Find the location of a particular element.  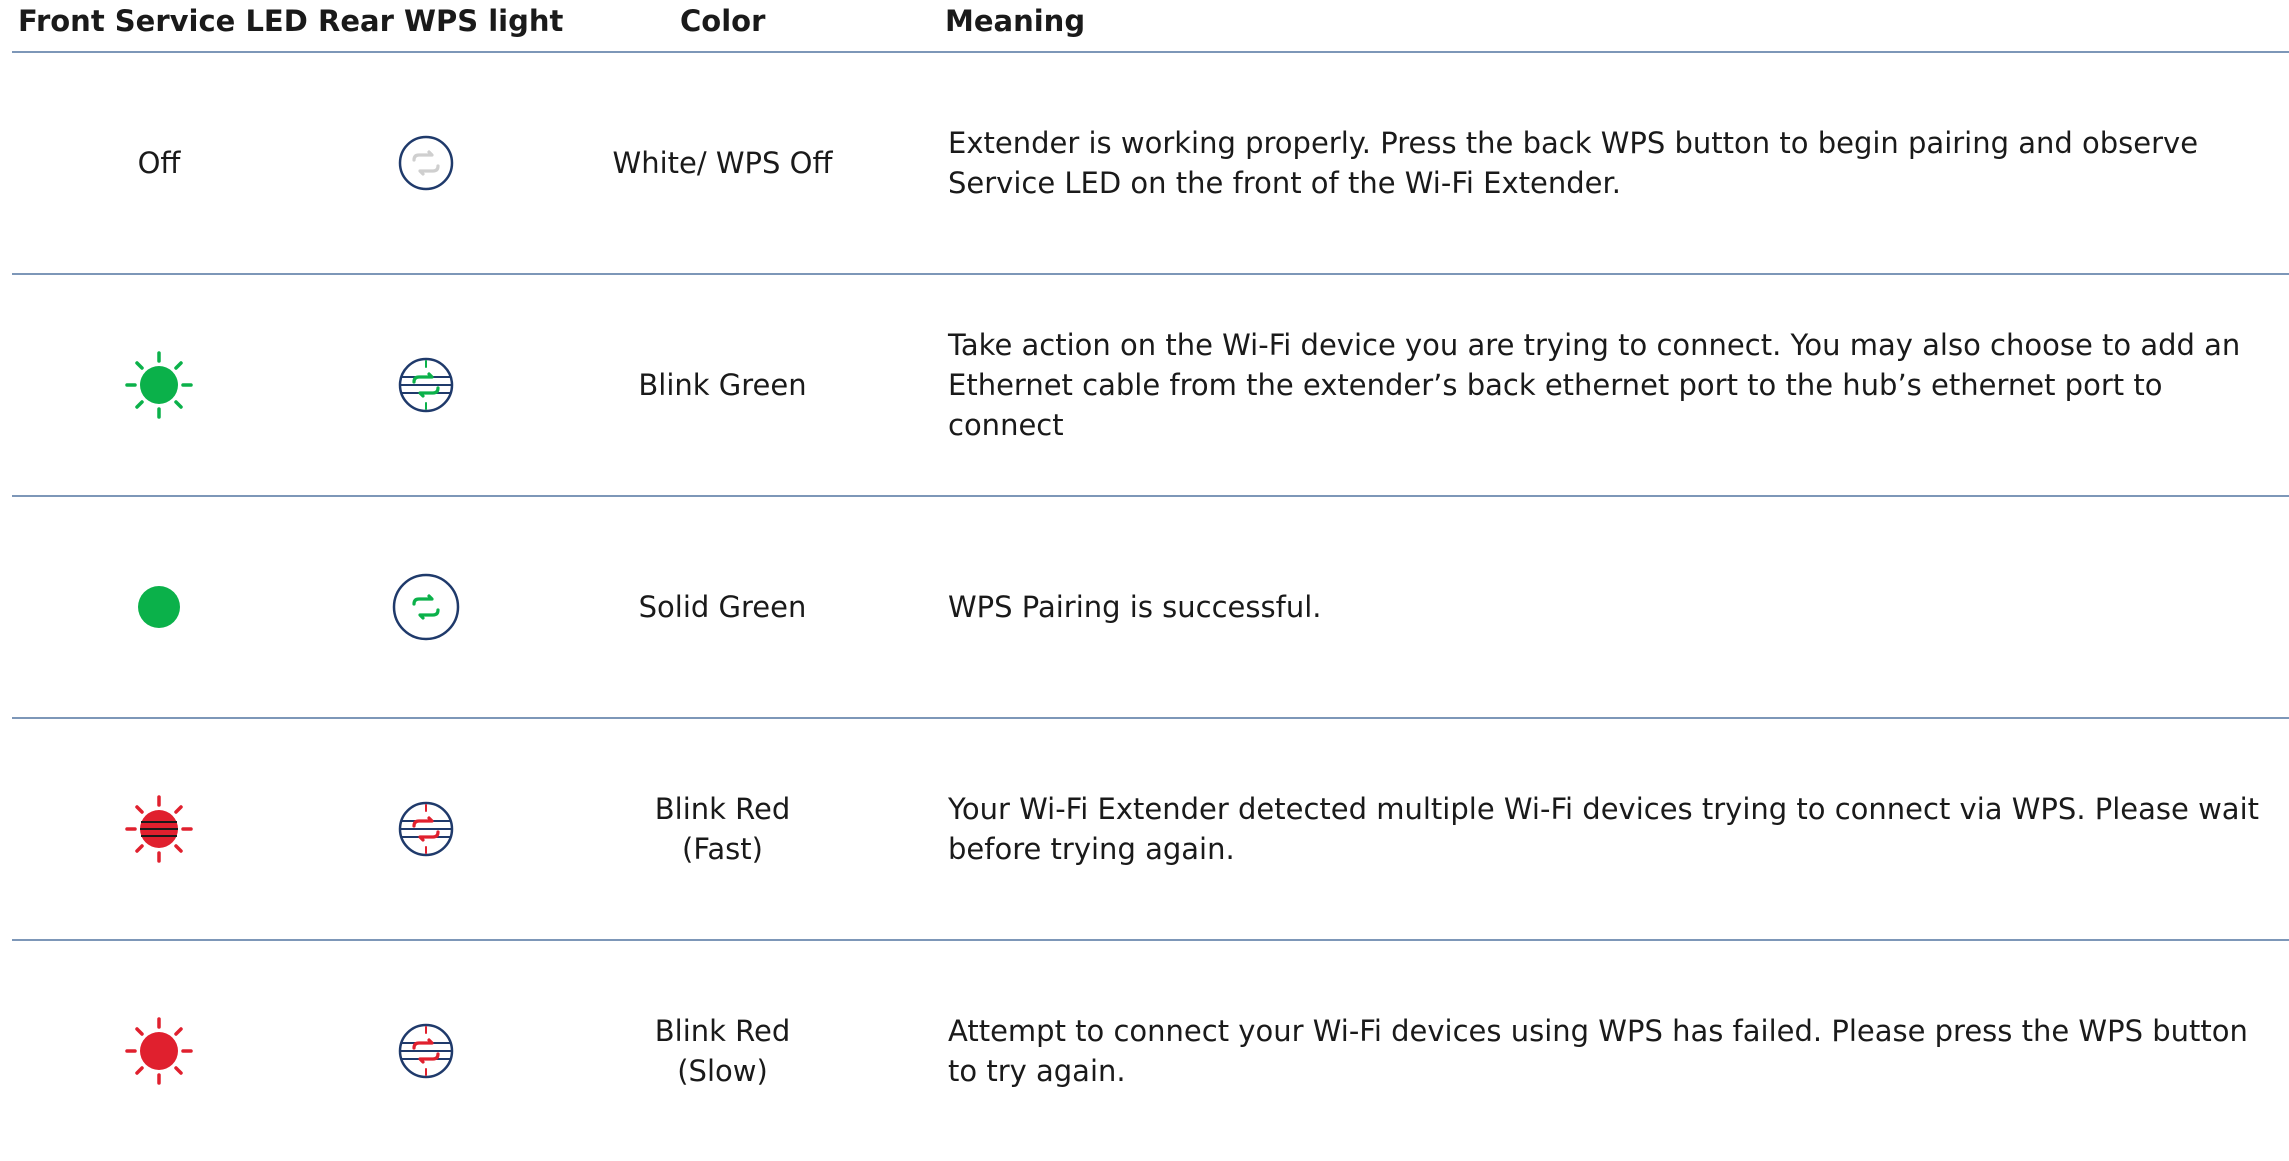

wps-green-blink-icon is located at coordinates (426, 385).